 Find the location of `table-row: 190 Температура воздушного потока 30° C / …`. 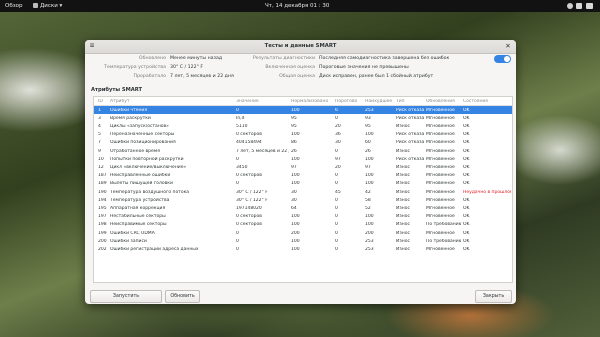

table-row: 190 Температура воздушного потока 30° C / … is located at coordinates (303, 192).